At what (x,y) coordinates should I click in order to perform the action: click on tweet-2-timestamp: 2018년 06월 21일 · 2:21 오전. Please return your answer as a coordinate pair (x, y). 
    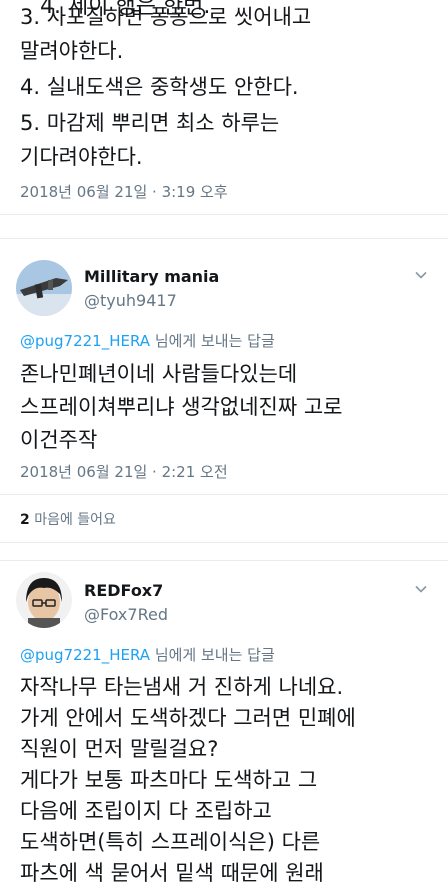
    Looking at the image, I should click on (124, 471).